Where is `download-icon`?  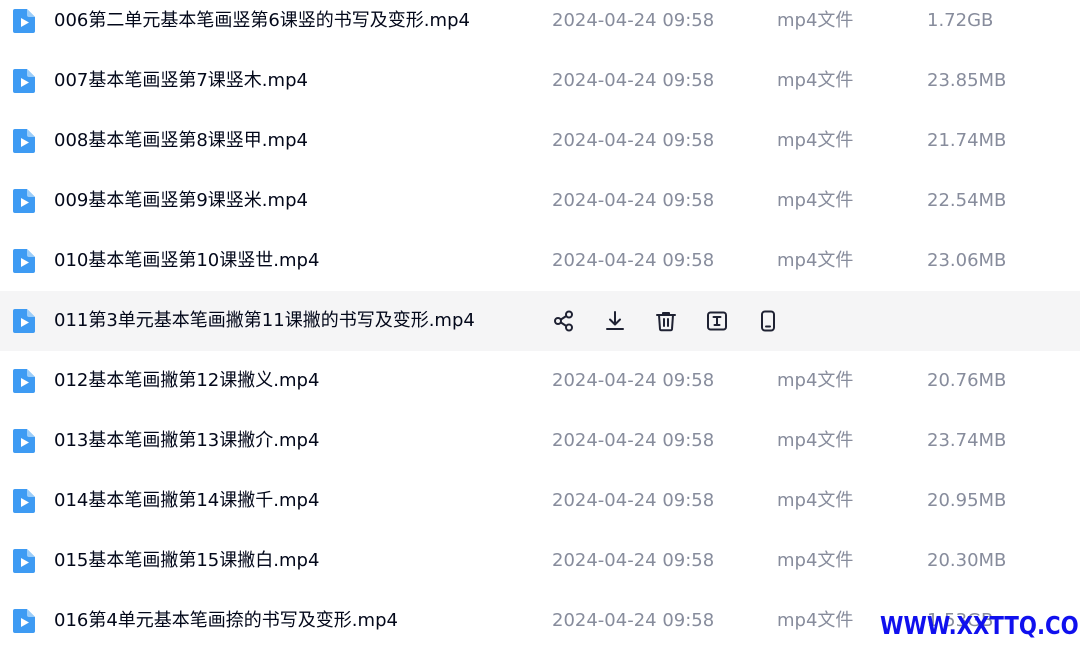 download-icon is located at coordinates (615, 321).